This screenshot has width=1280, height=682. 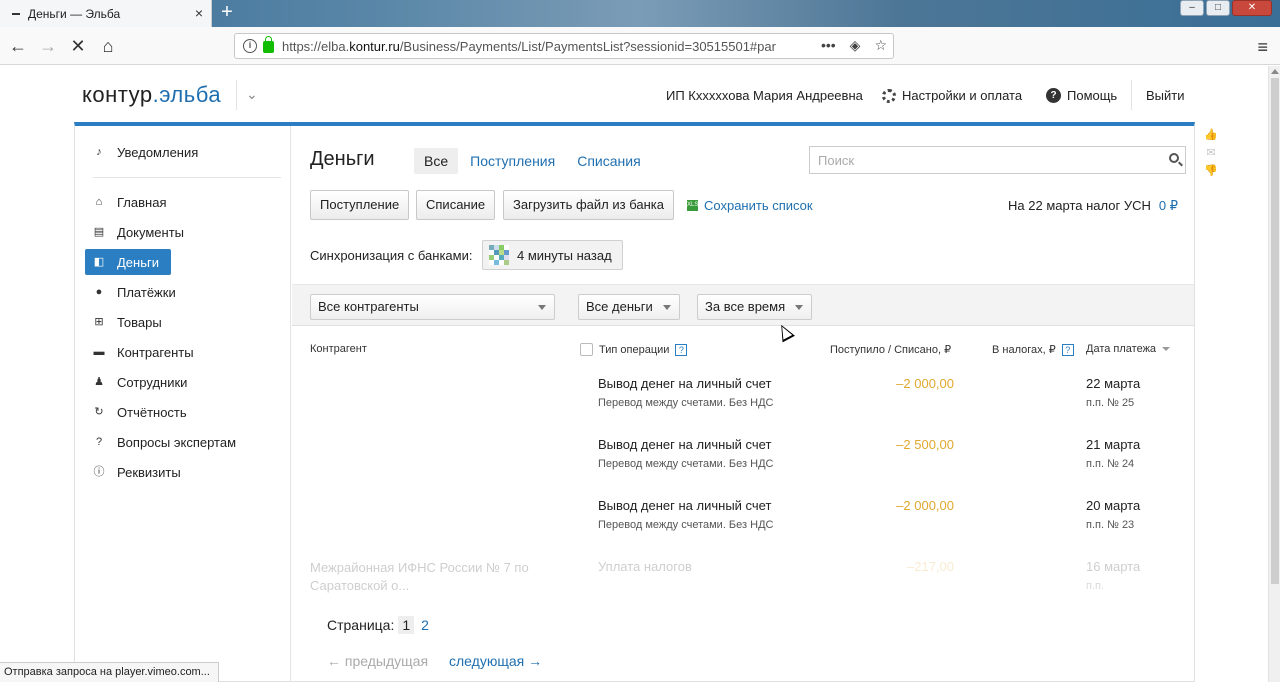 I want to click on row-payment-number: п.п. № 25, so click(x=1110, y=403).